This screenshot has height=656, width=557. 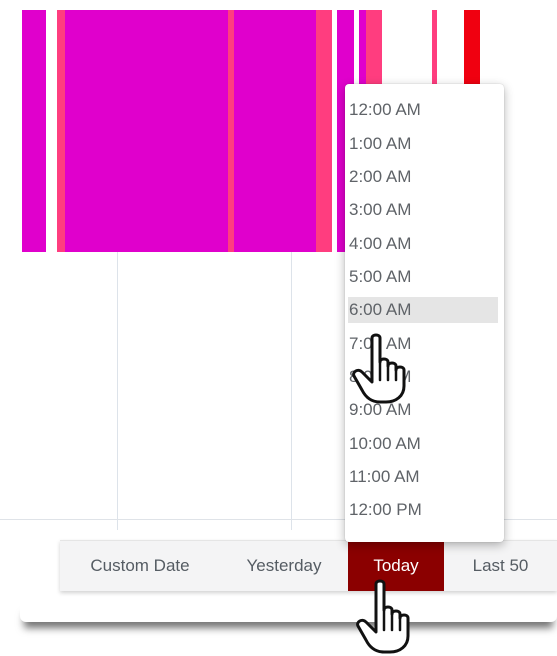 I want to click on time-option: 4:00 AM, so click(x=423, y=244).